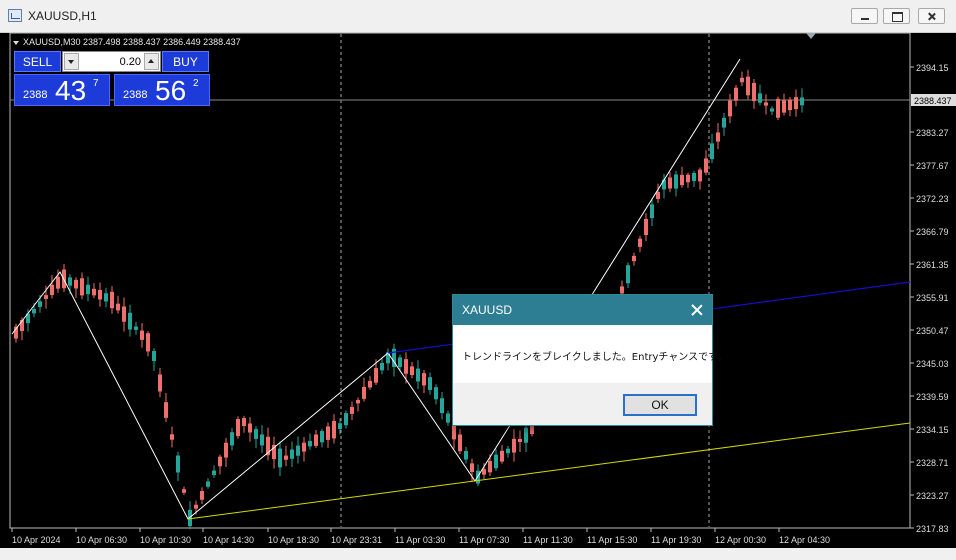 Image resolution: width=956 pixels, height=560 pixels. Describe the element at coordinates (228, 540) in the screenshot. I see `time-axis-label: 10 Apr 14:30` at that location.